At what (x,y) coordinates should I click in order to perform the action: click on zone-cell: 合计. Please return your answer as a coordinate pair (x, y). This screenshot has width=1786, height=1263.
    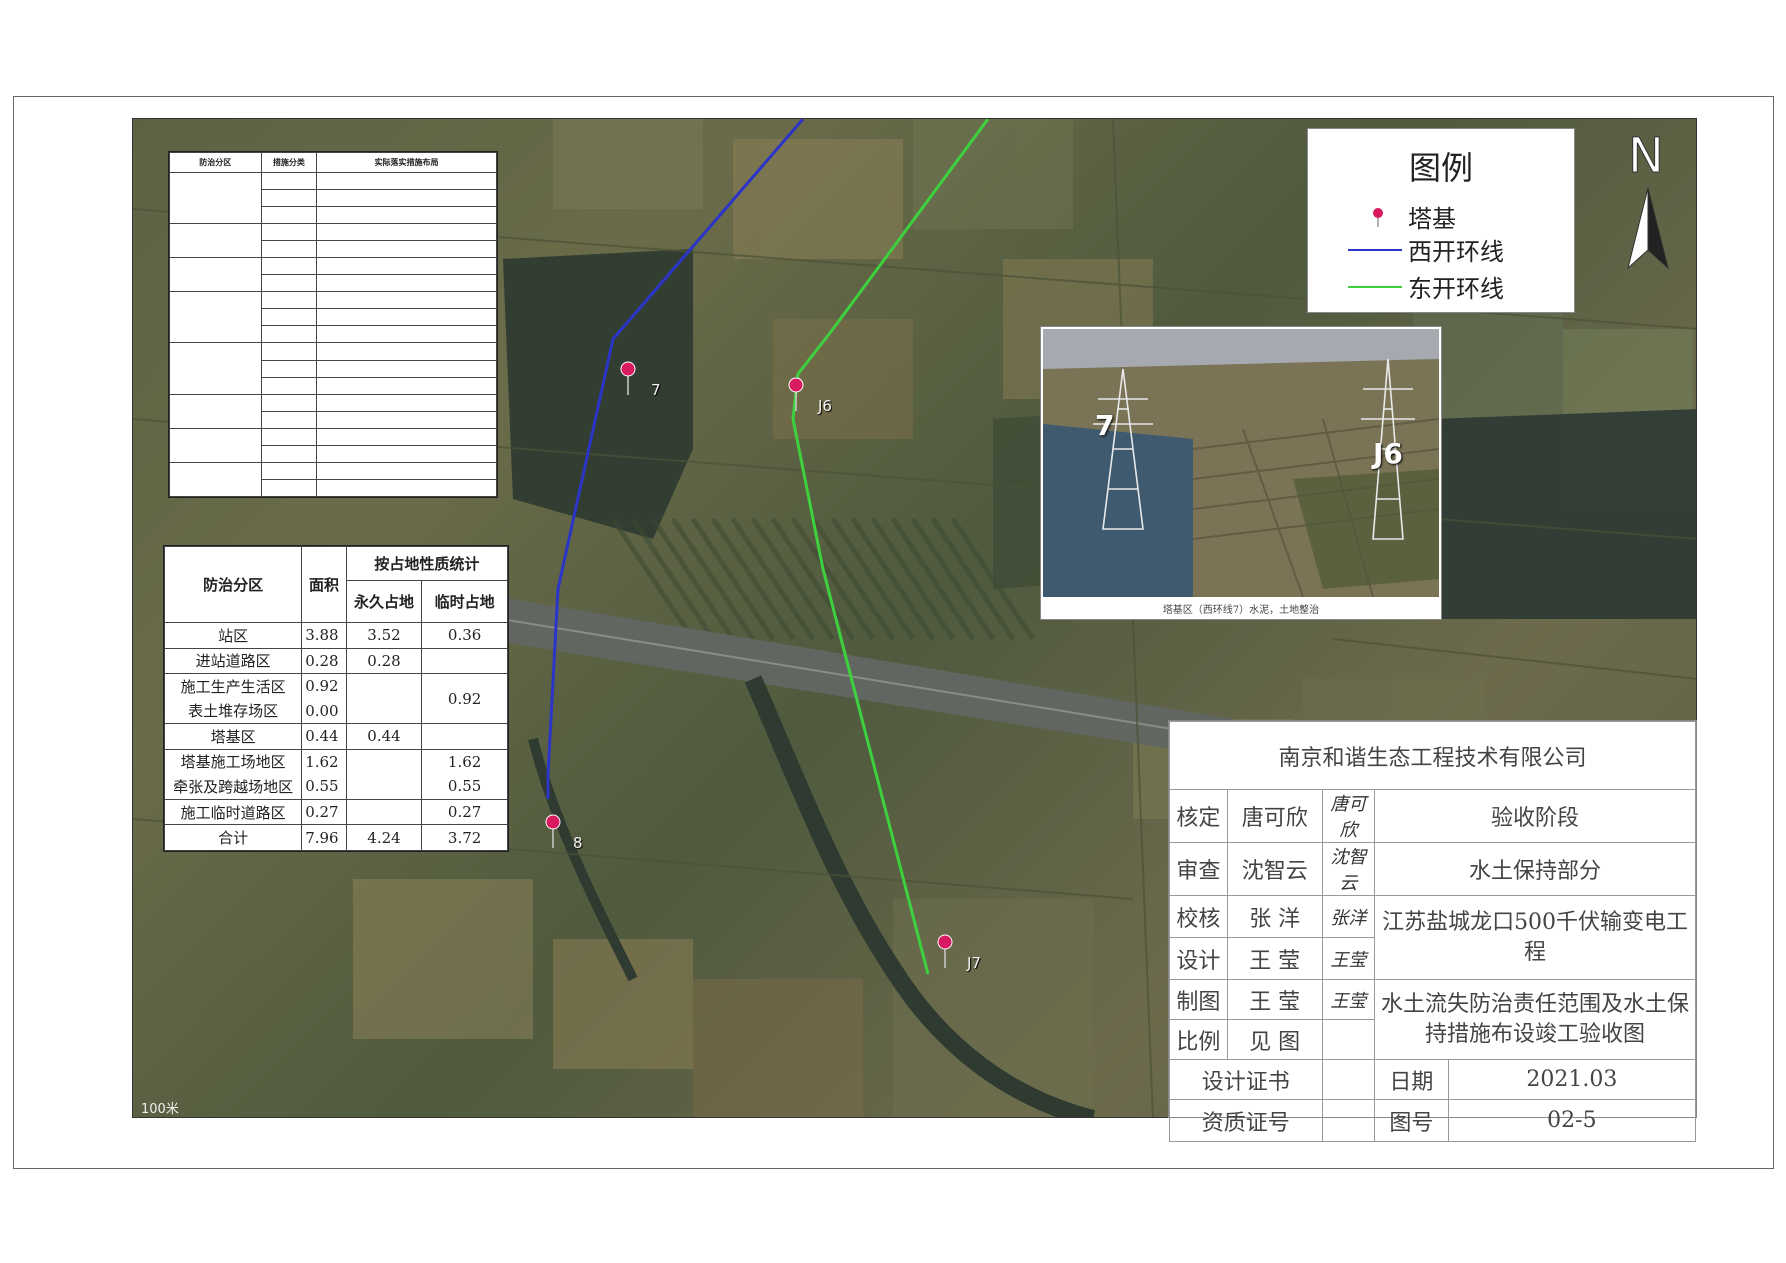
    Looking at the image, I should click on (233, 837).